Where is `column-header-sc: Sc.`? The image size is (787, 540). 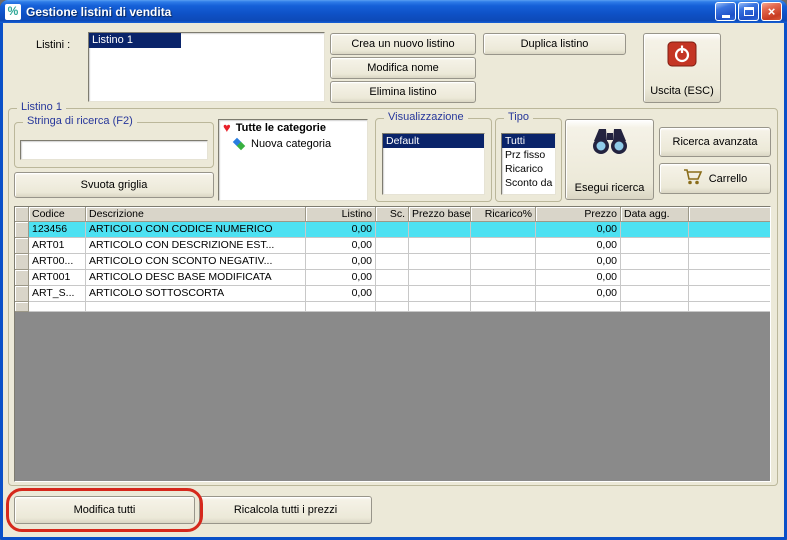
column-header-sc: Sc. is located at coordinates (392, 214).